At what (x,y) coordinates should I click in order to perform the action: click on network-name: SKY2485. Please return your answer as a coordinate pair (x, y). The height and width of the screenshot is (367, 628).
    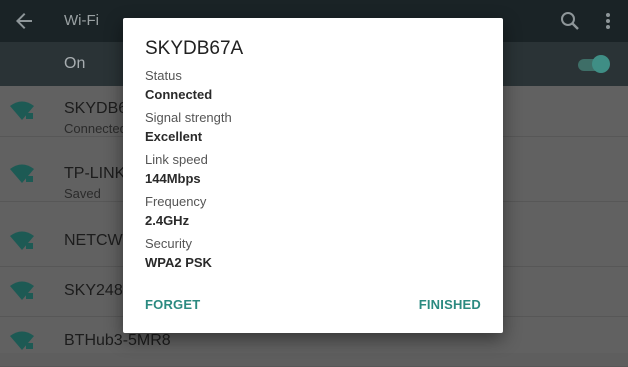
    Looking at the image, I should click on (98, 290).